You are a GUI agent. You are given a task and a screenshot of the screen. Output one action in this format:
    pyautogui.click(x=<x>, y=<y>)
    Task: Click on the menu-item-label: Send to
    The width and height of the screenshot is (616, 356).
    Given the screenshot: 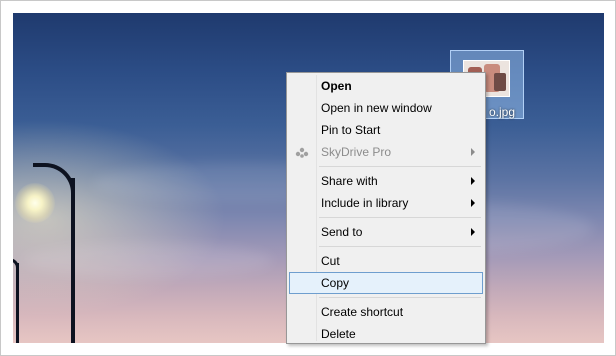 What is the action you would take?
    pyautogui.click(x=342, y=232)
    